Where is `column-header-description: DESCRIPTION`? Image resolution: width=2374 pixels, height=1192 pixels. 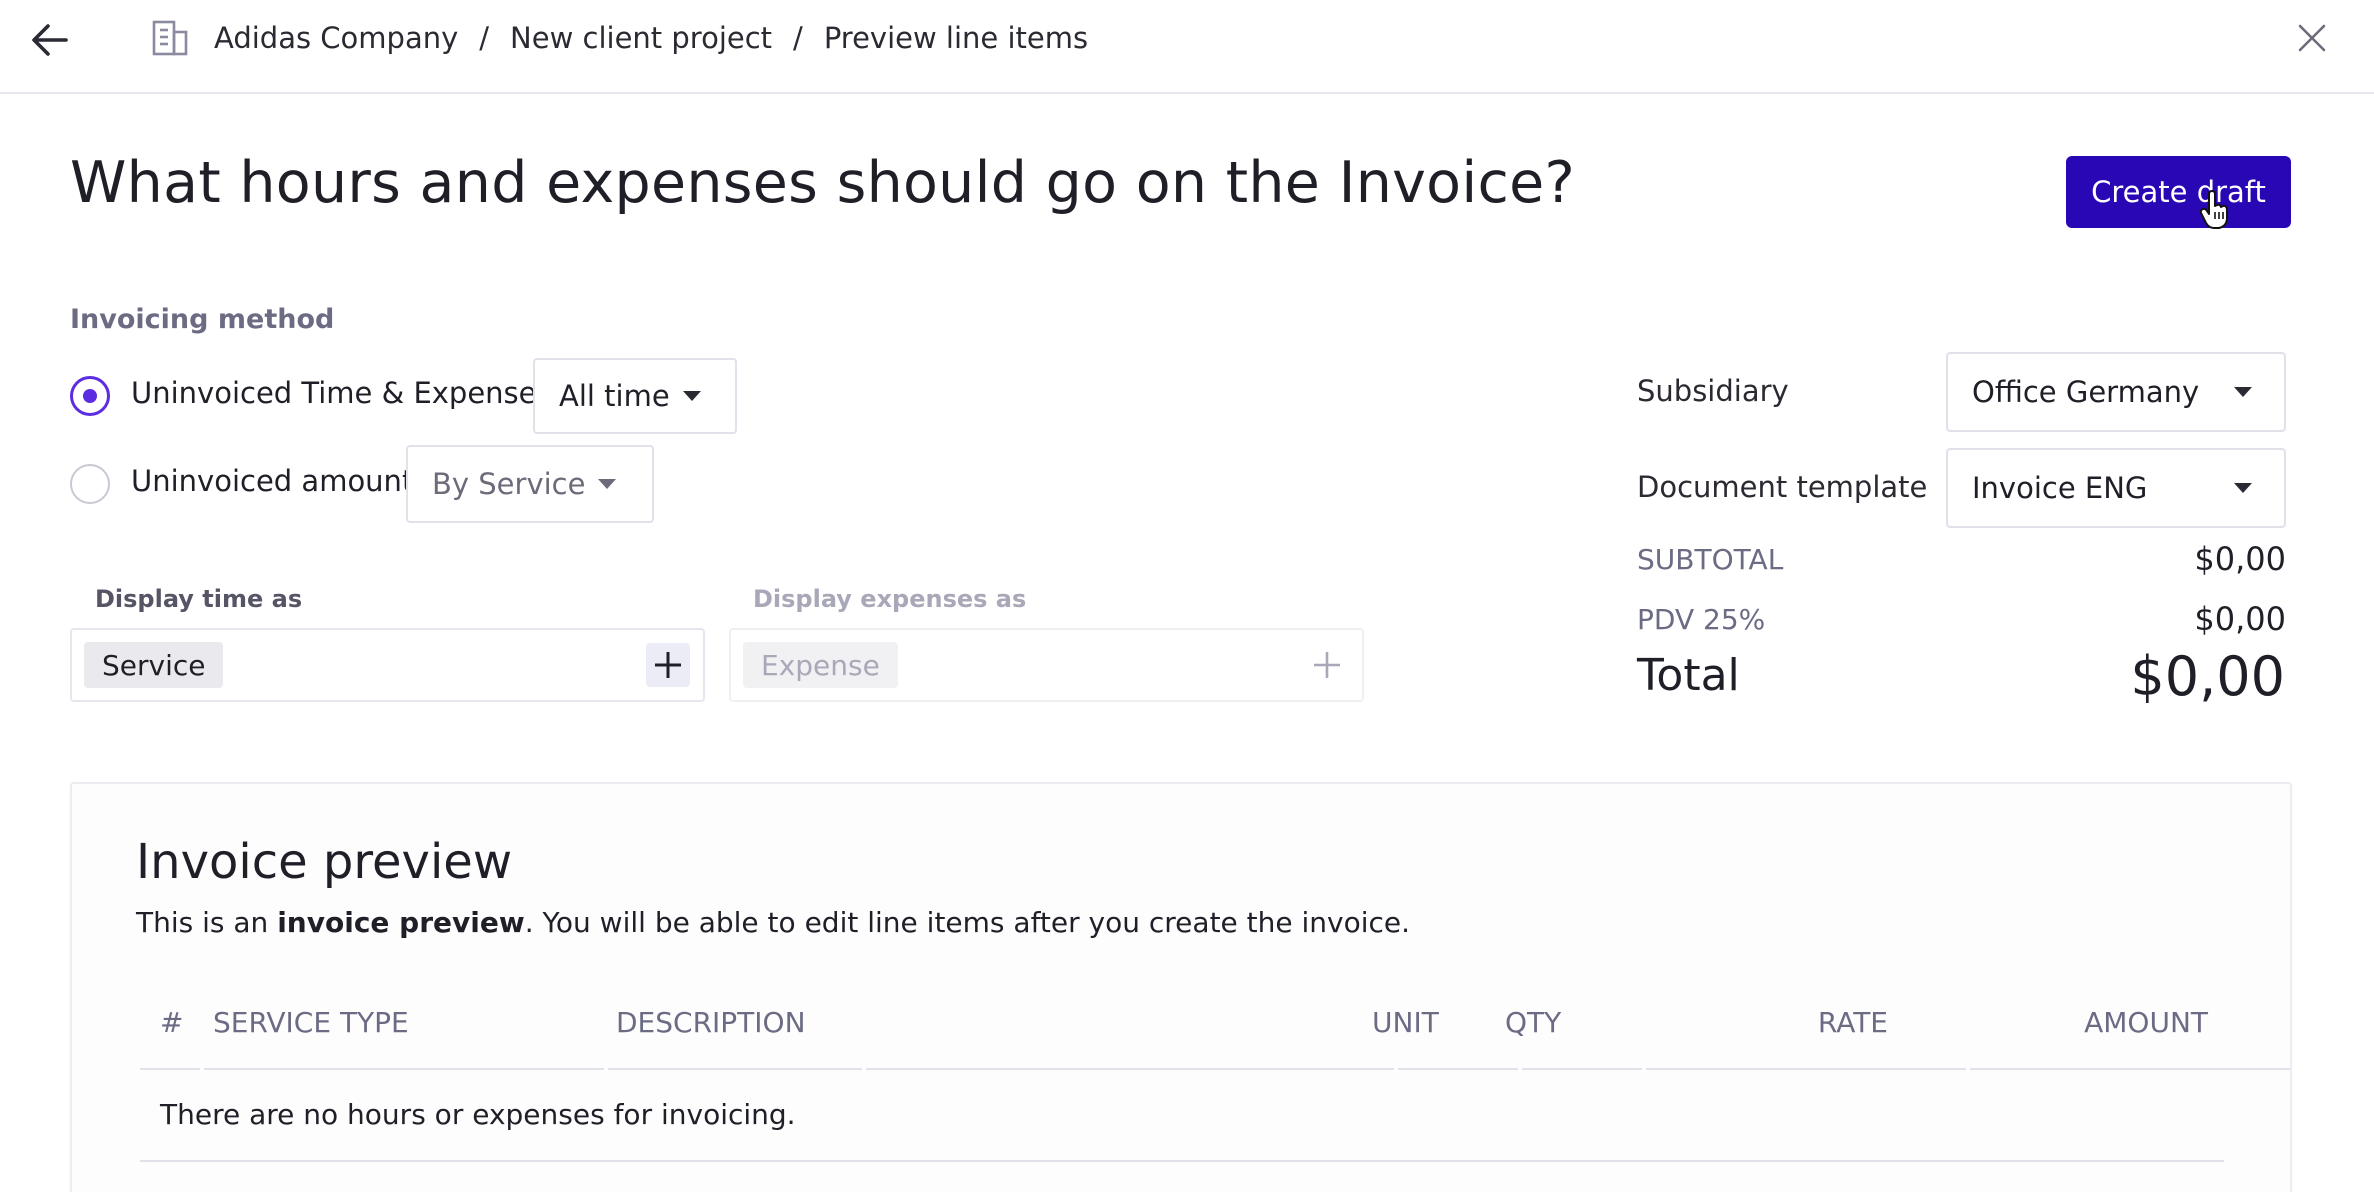
column-header-description: DESCRIPTION is located at coordinates (711, 1022).